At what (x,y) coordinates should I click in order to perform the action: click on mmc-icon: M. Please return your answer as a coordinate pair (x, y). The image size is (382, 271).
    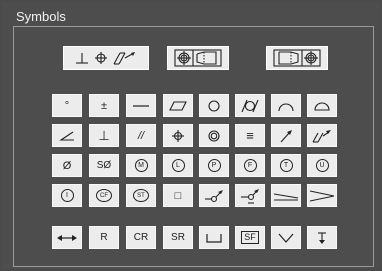
    Looking at the image, I should click on (141, 165).